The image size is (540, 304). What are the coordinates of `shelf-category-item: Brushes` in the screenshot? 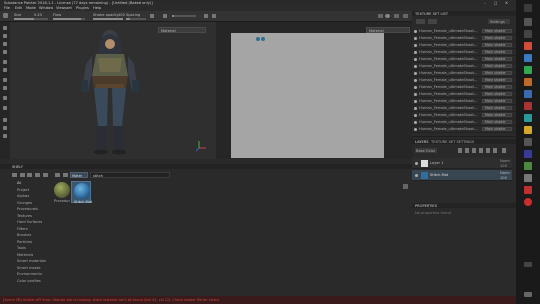 It's located at (24, 235).